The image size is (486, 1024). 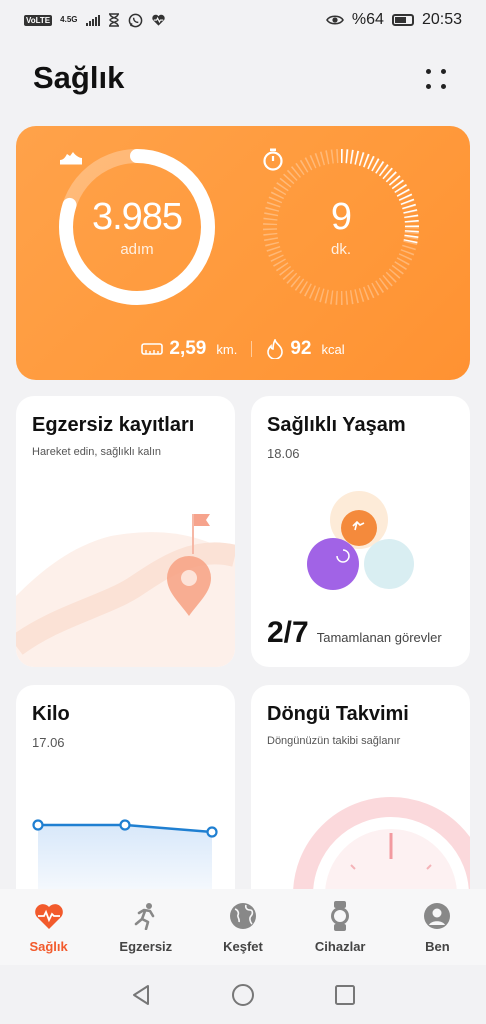 I want to click on route-map-illustration, so click(x=125, y=590).